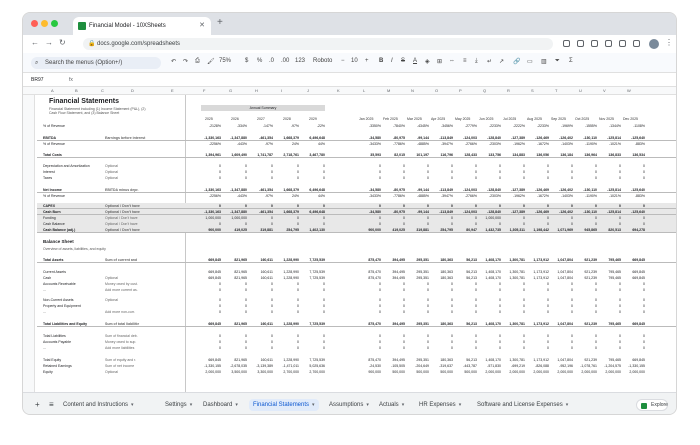 This screenshot has width=700, height=445. What do you see at coordinates (512, 196) in the screenshot?
I see `monthly-cell: -1962%` at bounding box center [512, 196].